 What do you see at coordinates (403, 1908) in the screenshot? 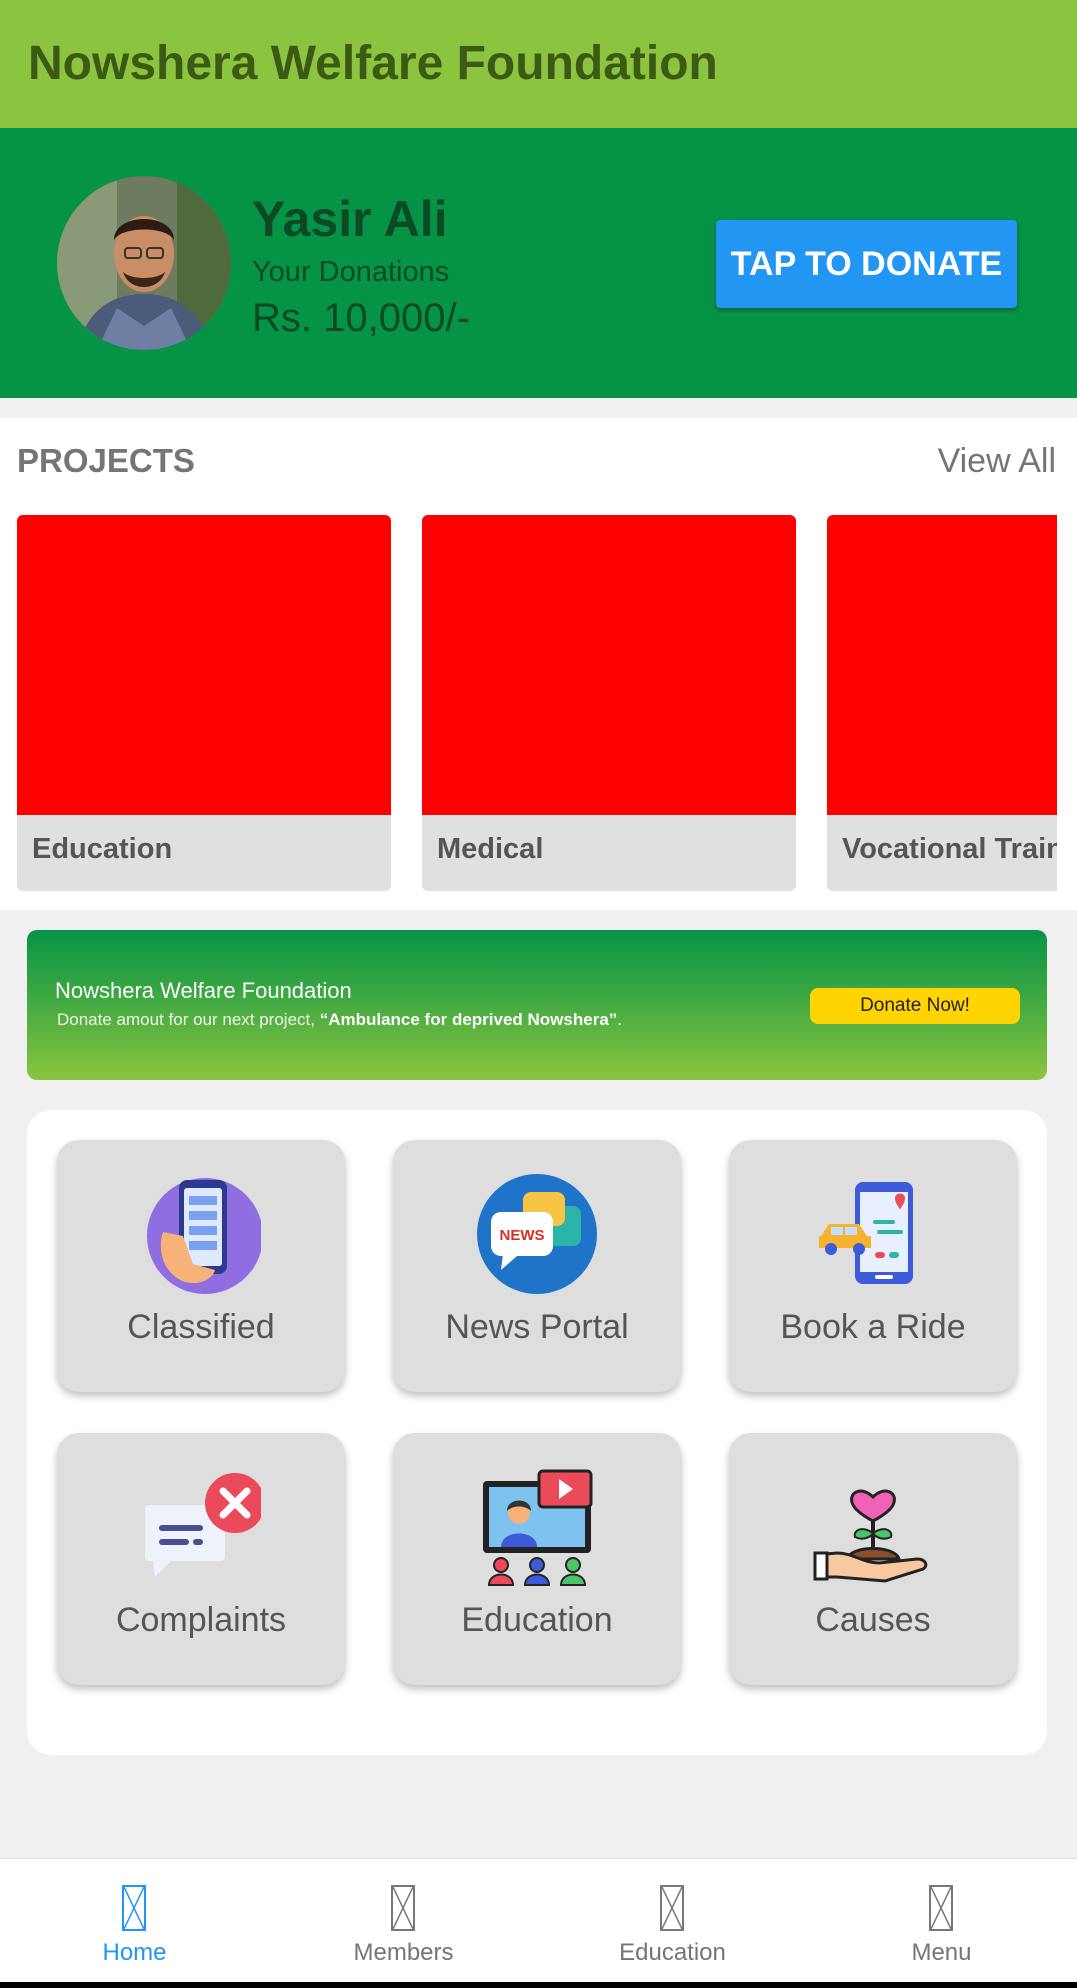
I see `members-icon` at bounding box center [403, 1908].